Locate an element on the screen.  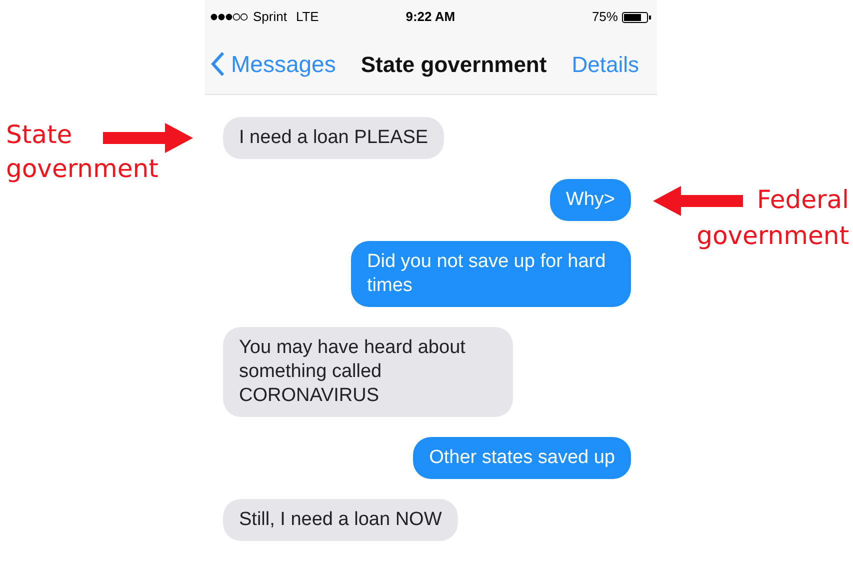
sent-message: Why> is located at coordinates (590, 200).